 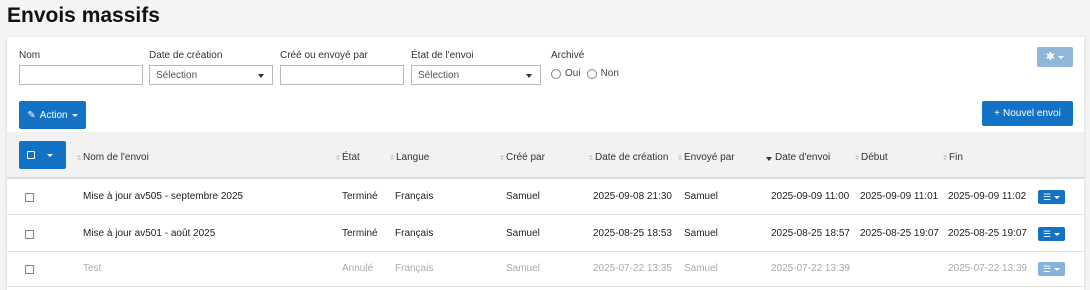 I want to click on cell-sent-date: 2025-09-09 11:00, so click(x=810, y=196).